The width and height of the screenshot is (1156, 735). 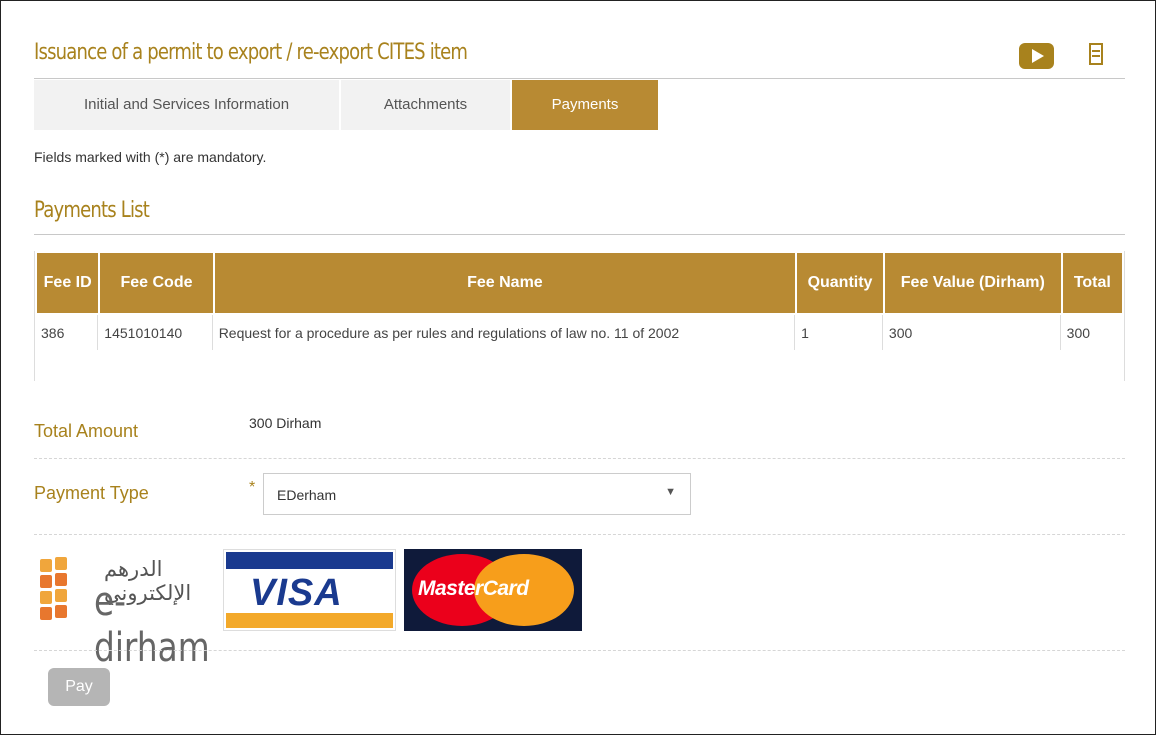 I want to click on required-marker: *, so click(x=252, y=487).